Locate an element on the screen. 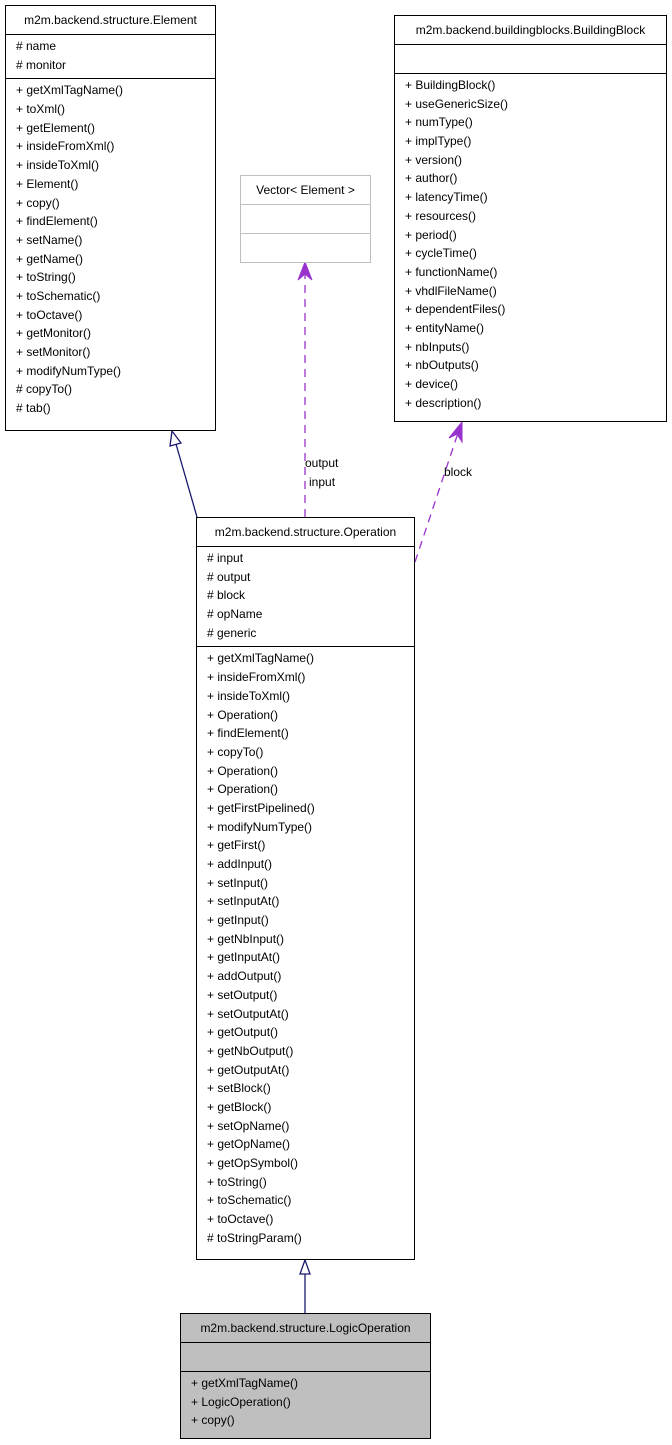  class-method: + copyTo() is located at coordinates (235, 751).